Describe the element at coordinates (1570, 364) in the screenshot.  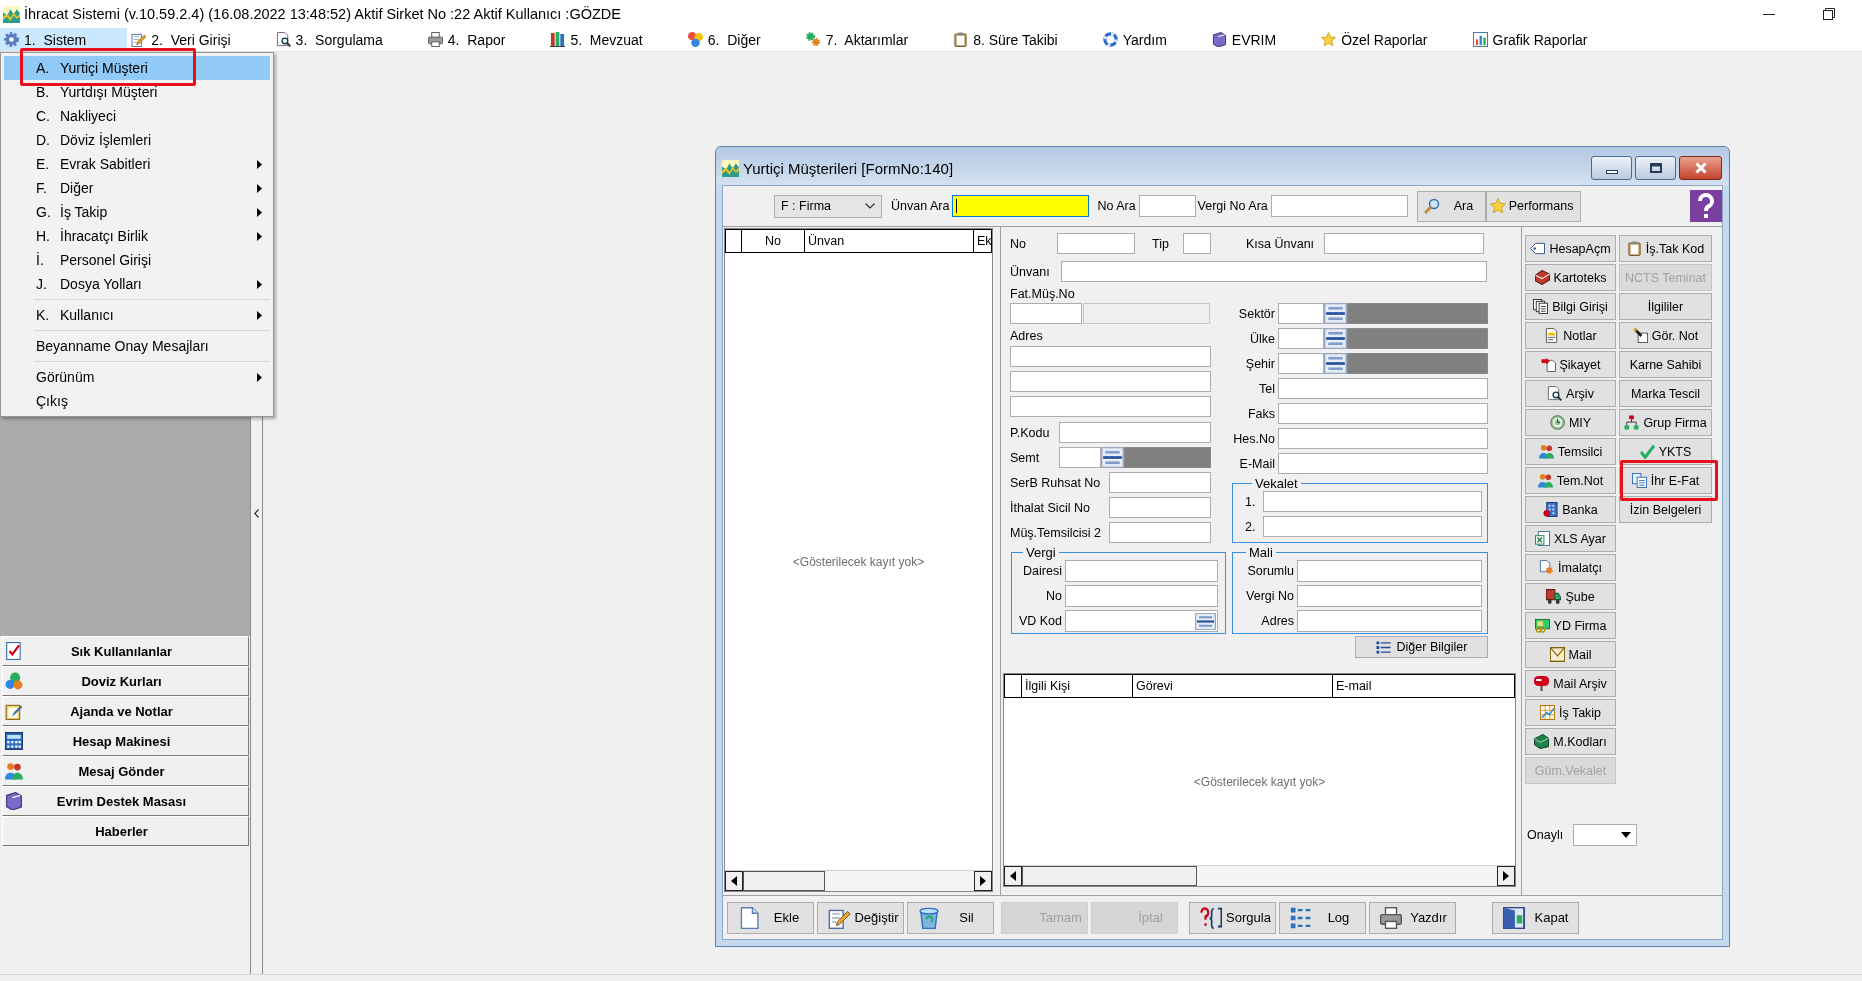
I see `side-button: Şikayet` at that location.